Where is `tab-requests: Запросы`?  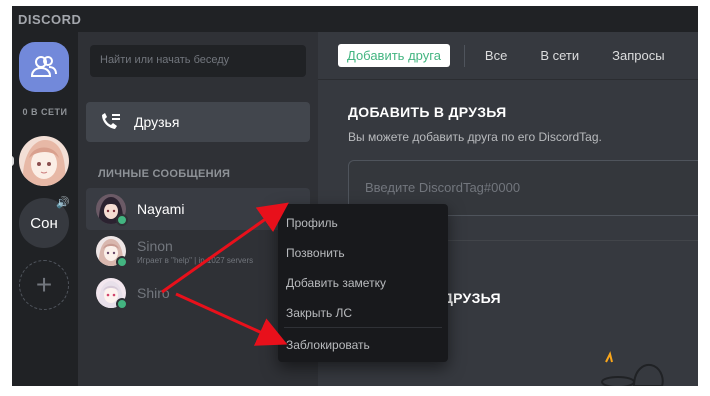 tab-requests: Запросы is located at coordinates (638, 55).